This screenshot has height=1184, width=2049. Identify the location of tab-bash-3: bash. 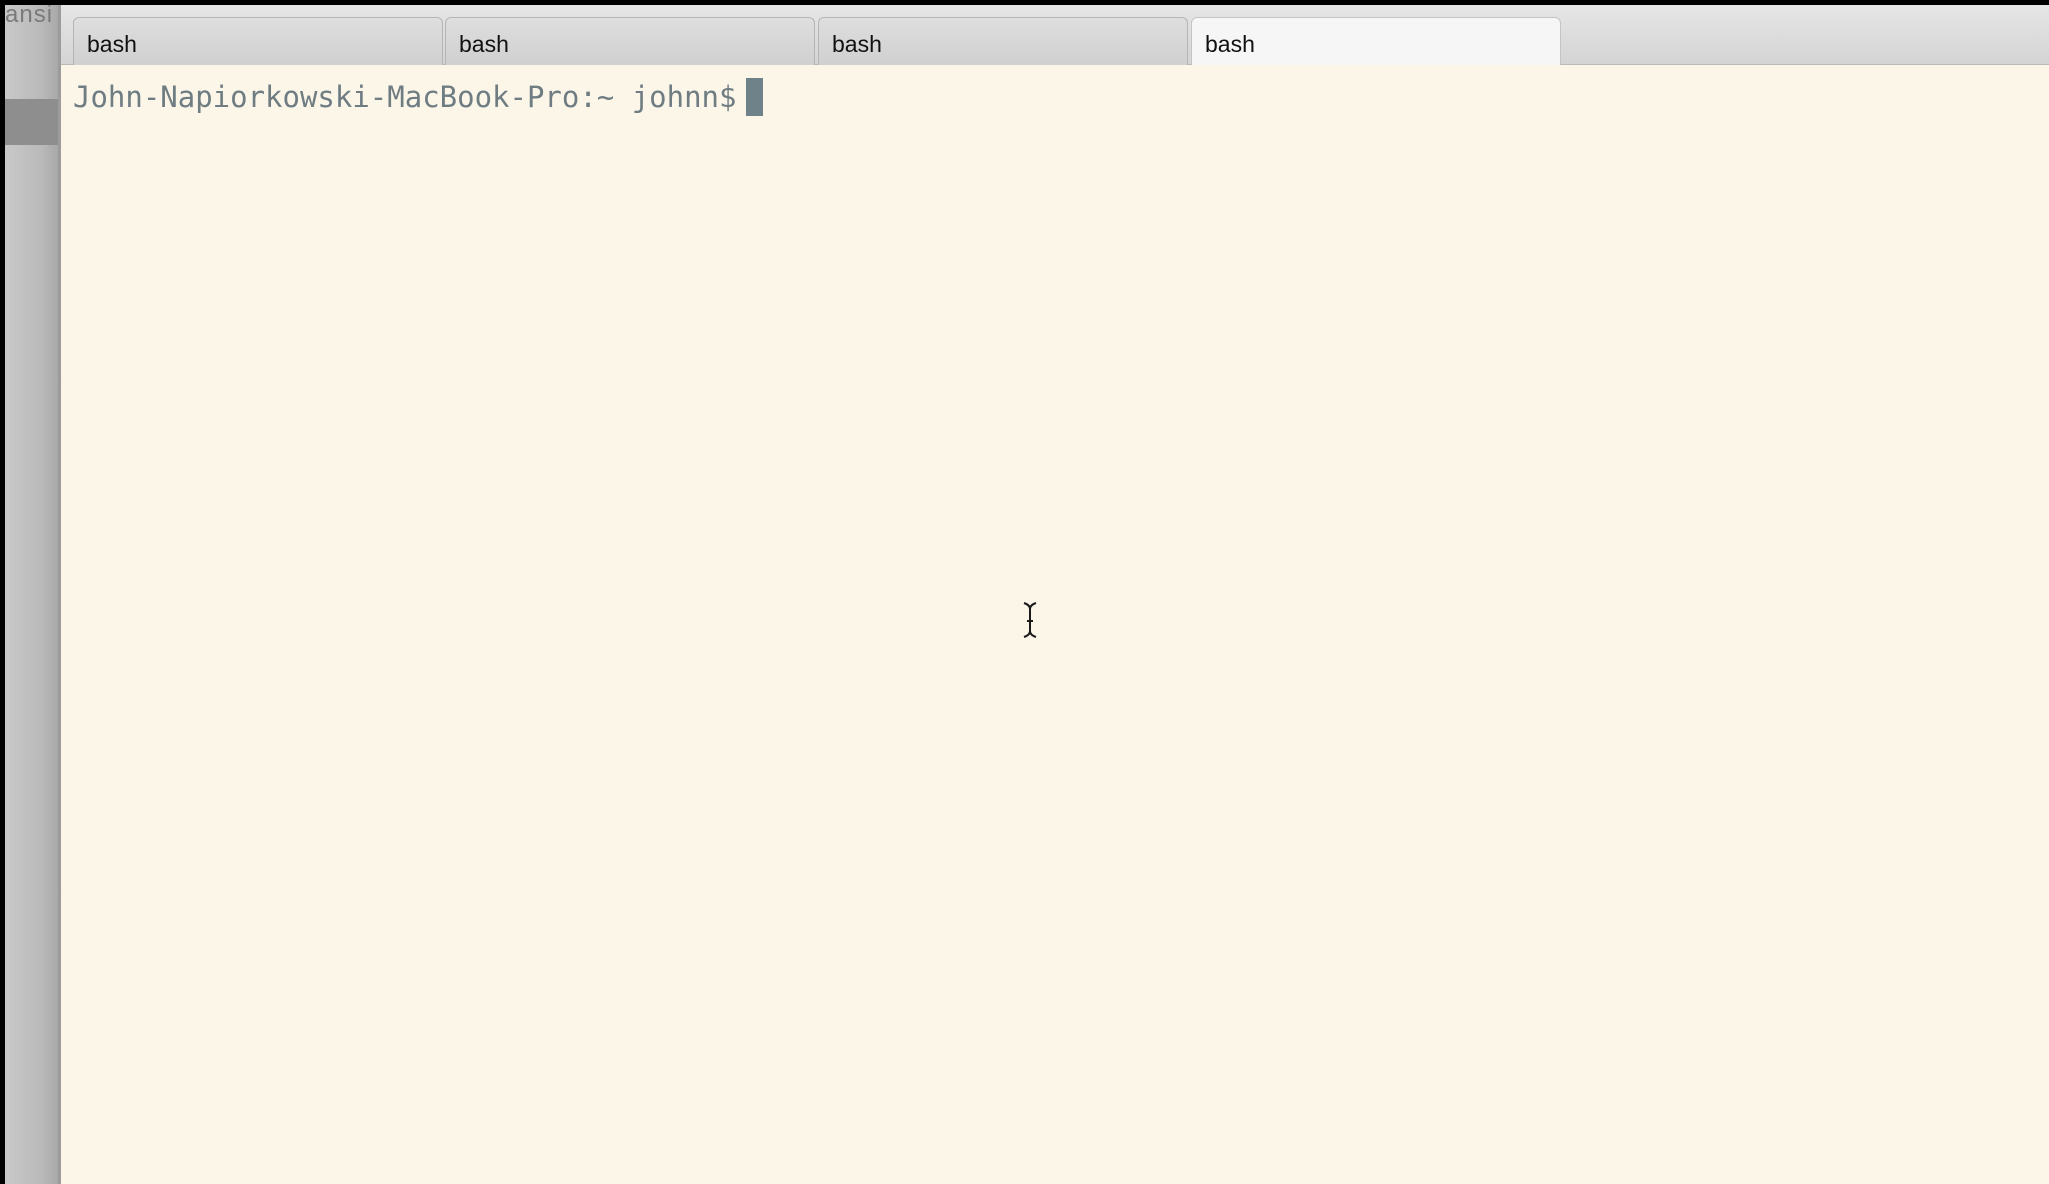
(1003, 41).